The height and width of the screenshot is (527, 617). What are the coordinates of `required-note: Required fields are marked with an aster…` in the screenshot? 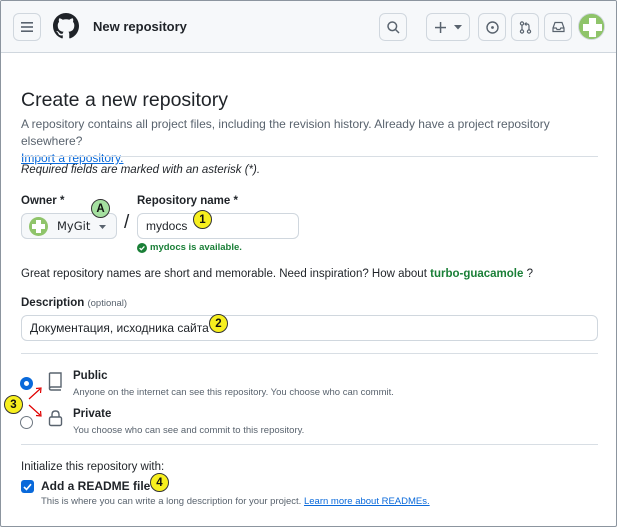 It's located at (141, 170).